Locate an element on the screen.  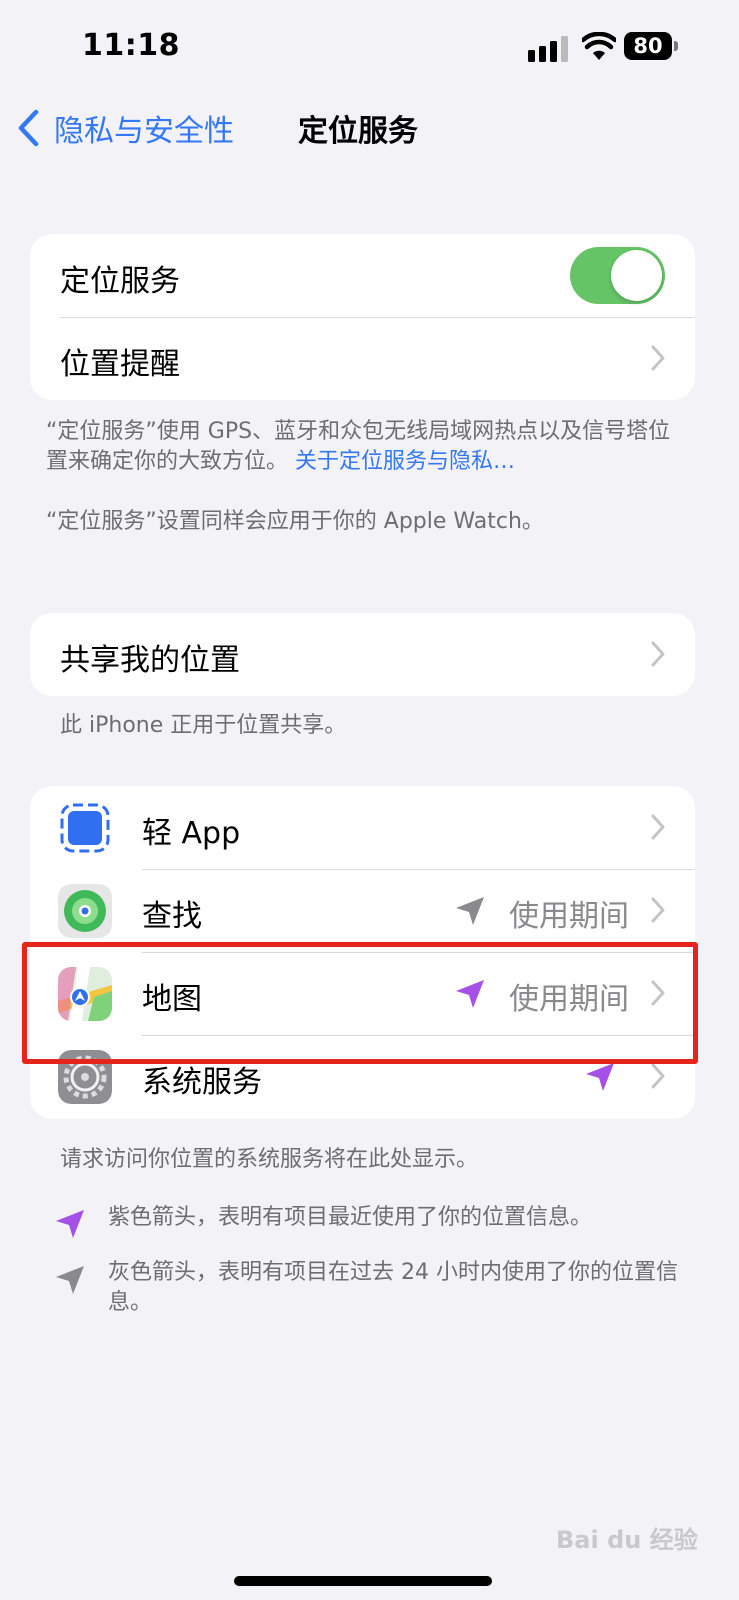
location-services-label: 定位服务 is located at coordinates (120, 281).